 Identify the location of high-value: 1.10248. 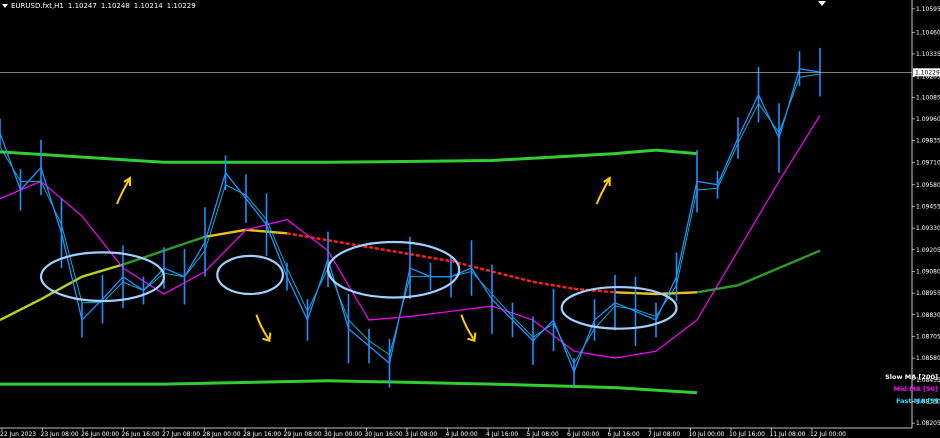
(115, 6).